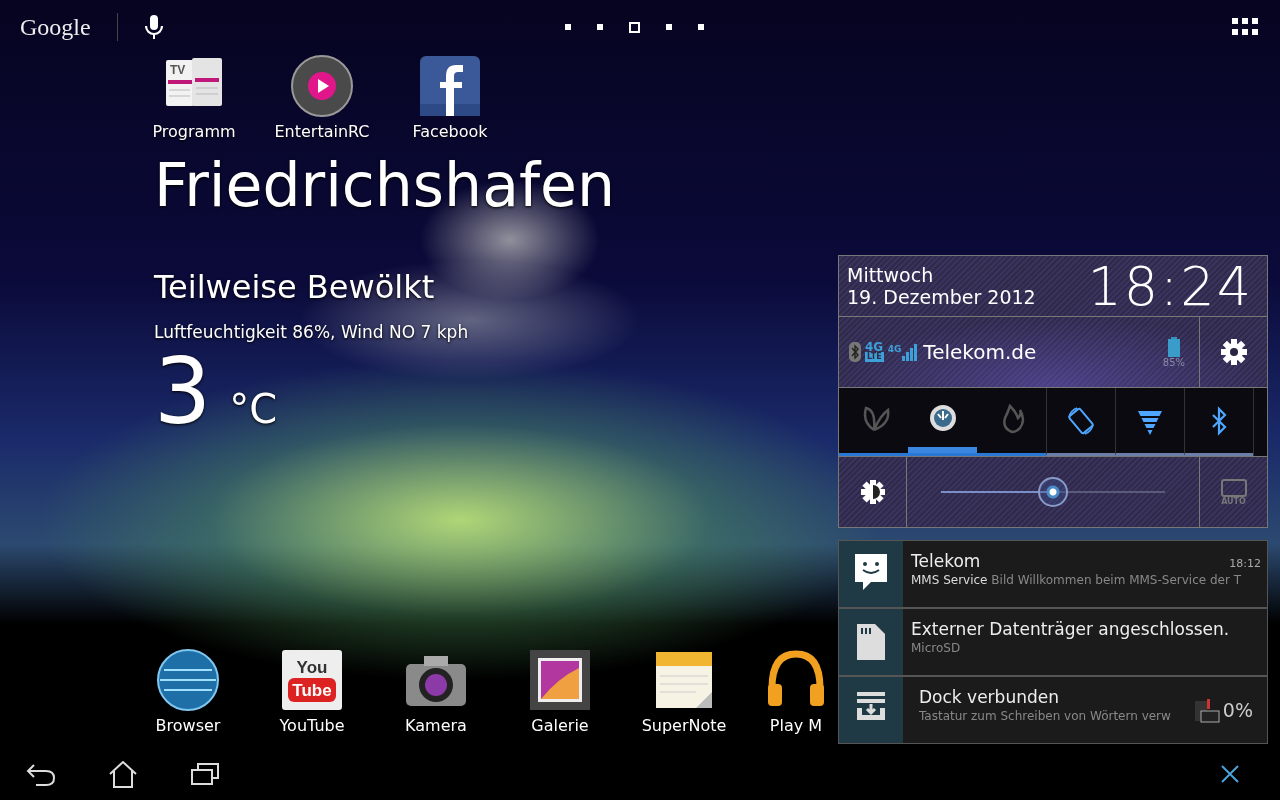  What do you see at coordinates (1077, 580) in the screenshot?
I see `notification-text: MMS Service Bild Willkommen beim MMS-Service der T` at bounding box center [1077, 580].